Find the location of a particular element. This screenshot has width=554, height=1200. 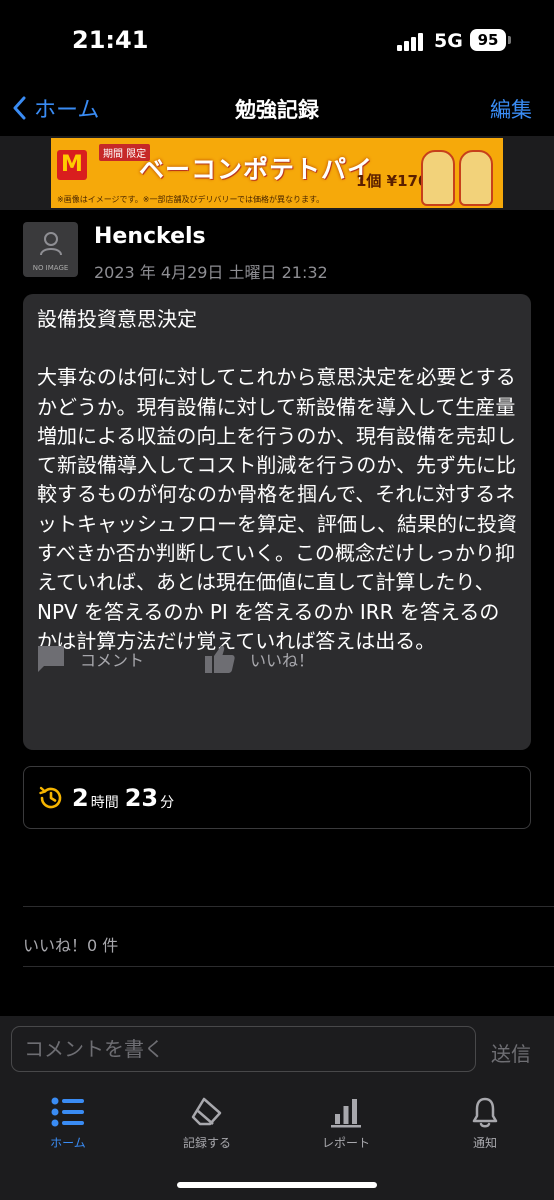

duration-hours: 2 is located at coordinates (80, 797).